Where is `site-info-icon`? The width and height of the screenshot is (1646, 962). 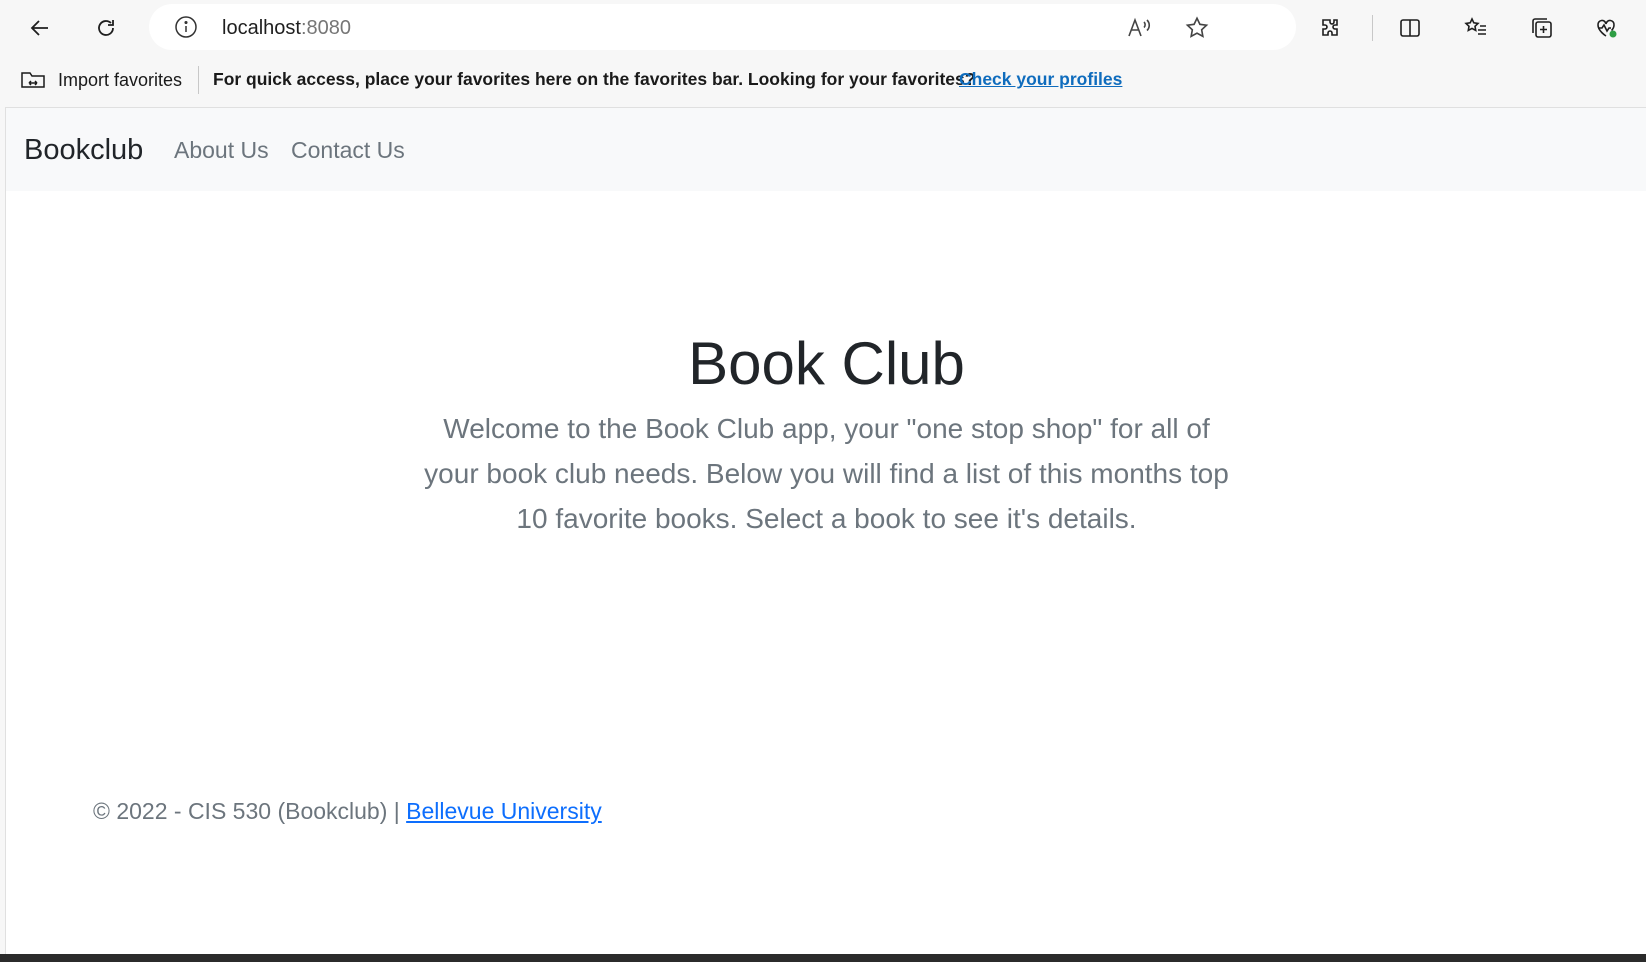
site-info-icon is located at coordinates (186, 27).